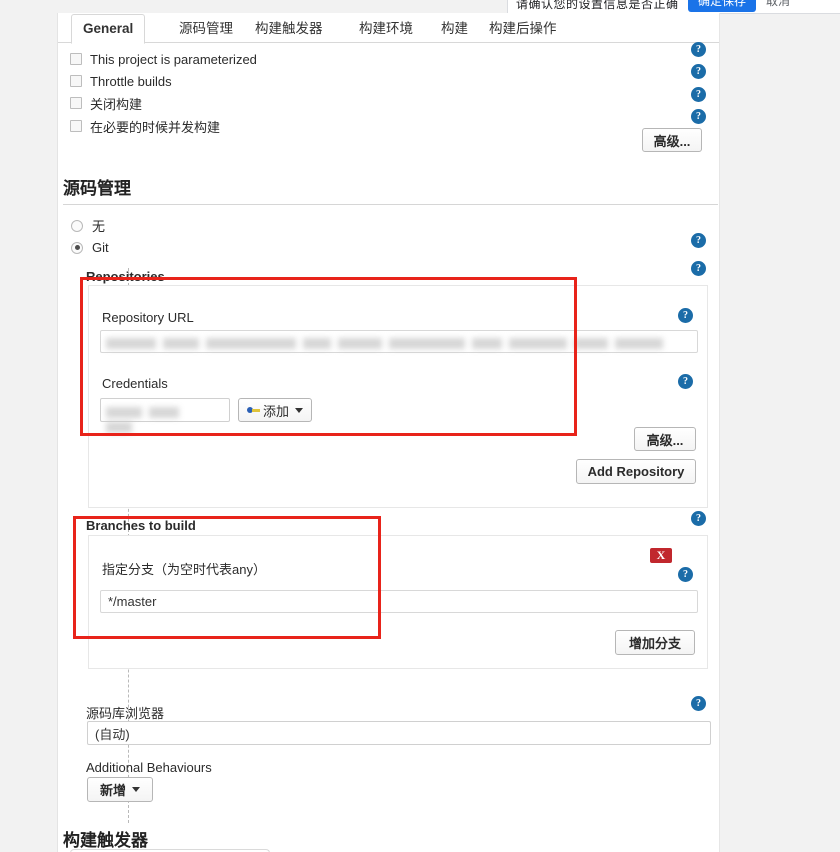 The image size is (840, 852). I want to click on key-icon, so click(253, 410).